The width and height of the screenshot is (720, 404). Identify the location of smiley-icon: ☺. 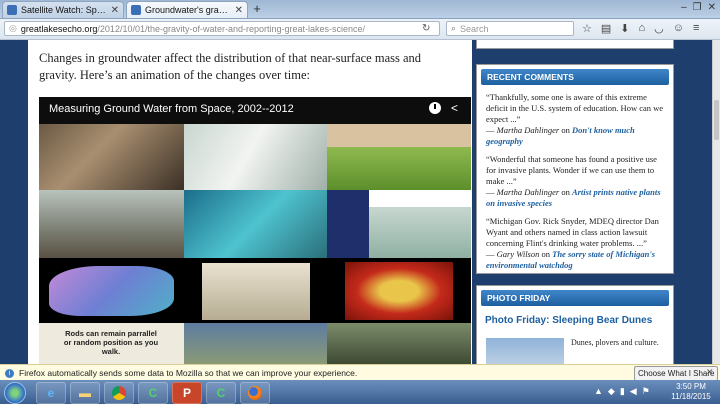
(678, 28).